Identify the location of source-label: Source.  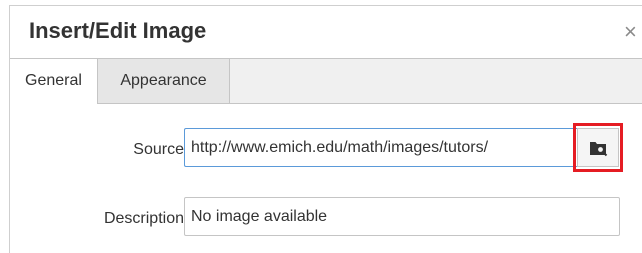
(158, 149).